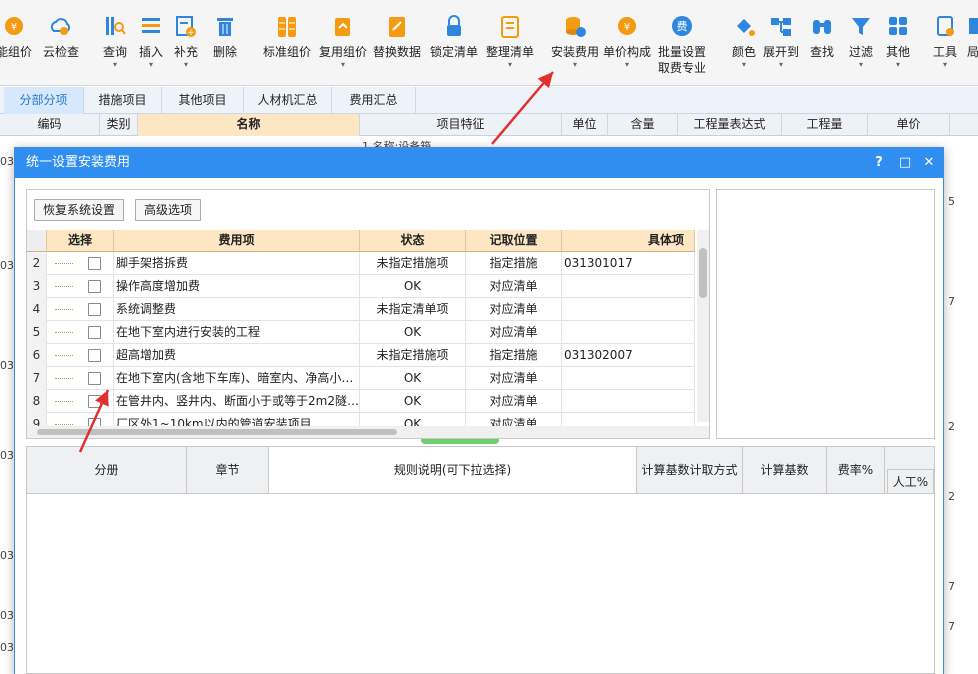 This screenshot has width=978, height=674. Describe the element at coordinates (627, 65) in the screenshot. I see `unit-price-caret: ▾` at that location.